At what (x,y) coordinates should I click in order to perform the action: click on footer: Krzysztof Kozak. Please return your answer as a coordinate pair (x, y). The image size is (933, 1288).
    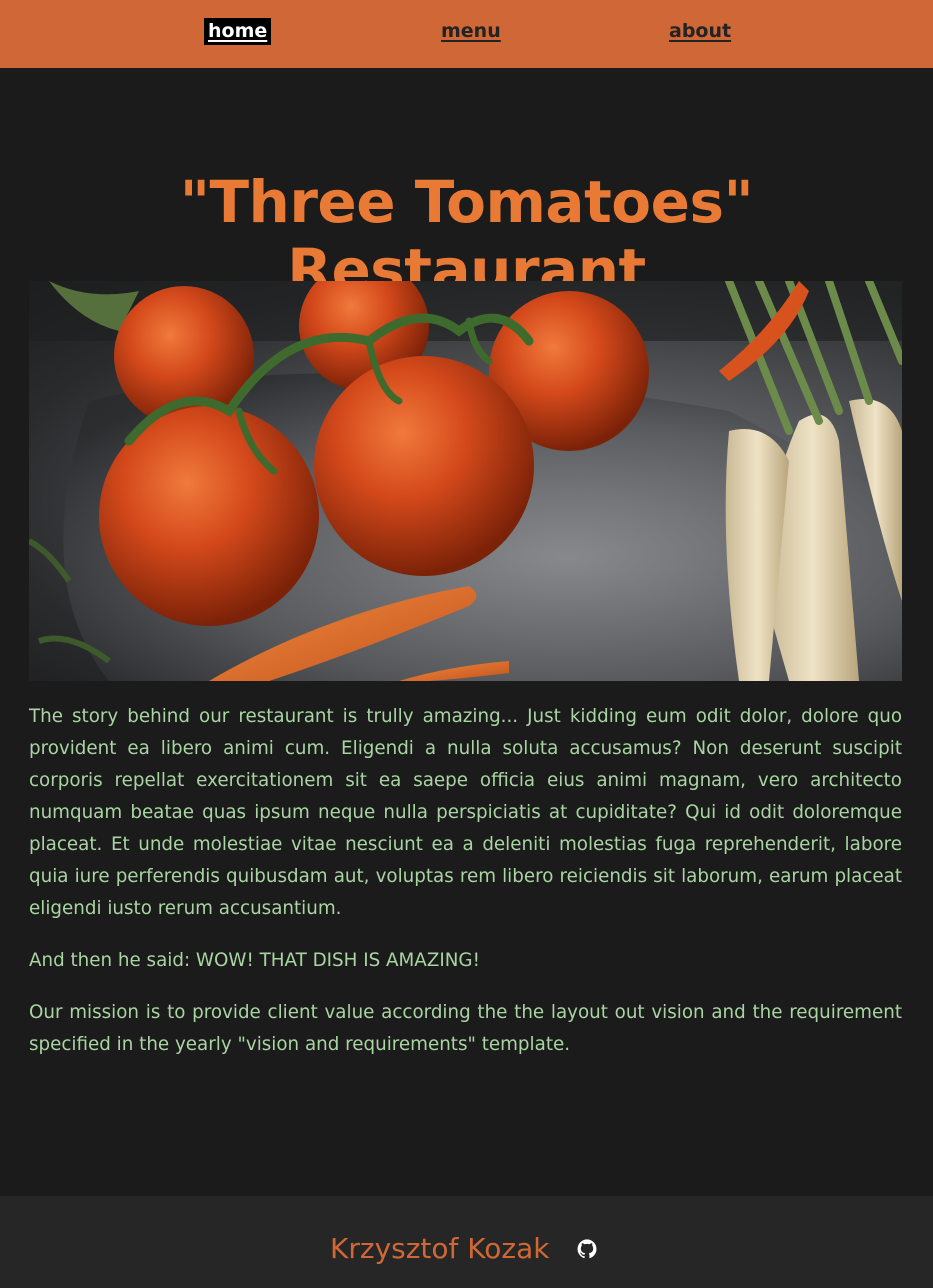
    Looking at the image, I should click on (466, 1242).